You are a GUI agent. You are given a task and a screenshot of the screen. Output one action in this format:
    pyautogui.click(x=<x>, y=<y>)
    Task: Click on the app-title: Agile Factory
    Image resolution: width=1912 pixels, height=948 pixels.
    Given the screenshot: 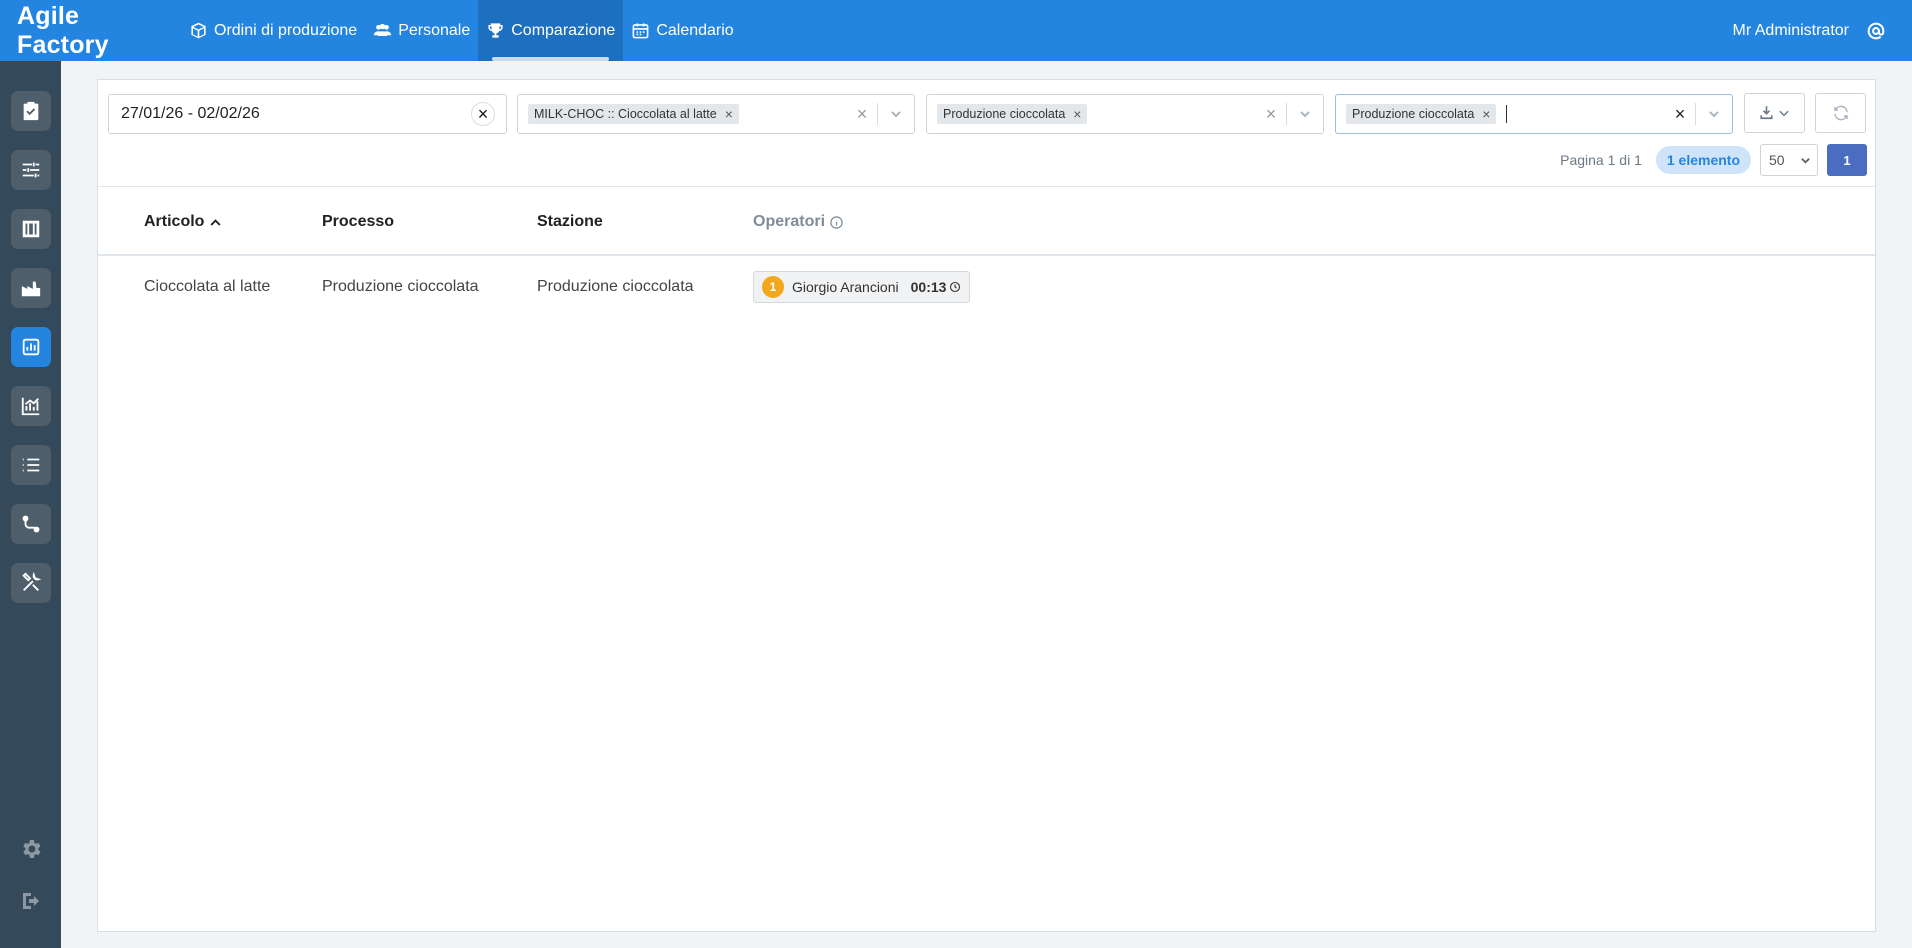 What is the action you would take?
    pyautogui.click(x=87, y=31)
    